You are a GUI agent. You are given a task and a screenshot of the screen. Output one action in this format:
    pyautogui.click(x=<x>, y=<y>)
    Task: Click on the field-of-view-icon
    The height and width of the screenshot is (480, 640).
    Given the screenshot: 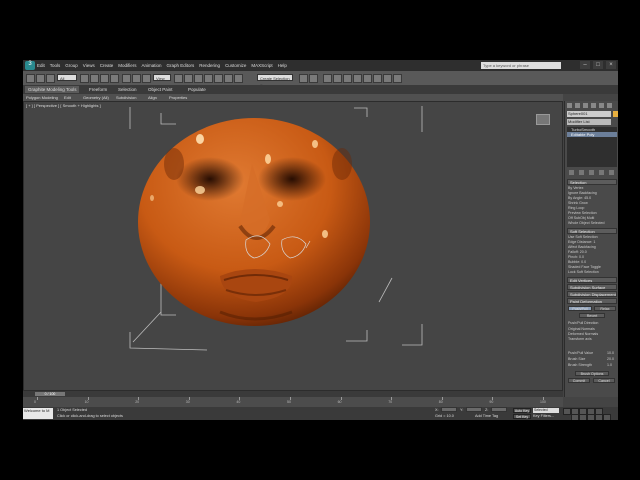 What is the action you would take?
    pyautogui.click(x=583, y=417)
    